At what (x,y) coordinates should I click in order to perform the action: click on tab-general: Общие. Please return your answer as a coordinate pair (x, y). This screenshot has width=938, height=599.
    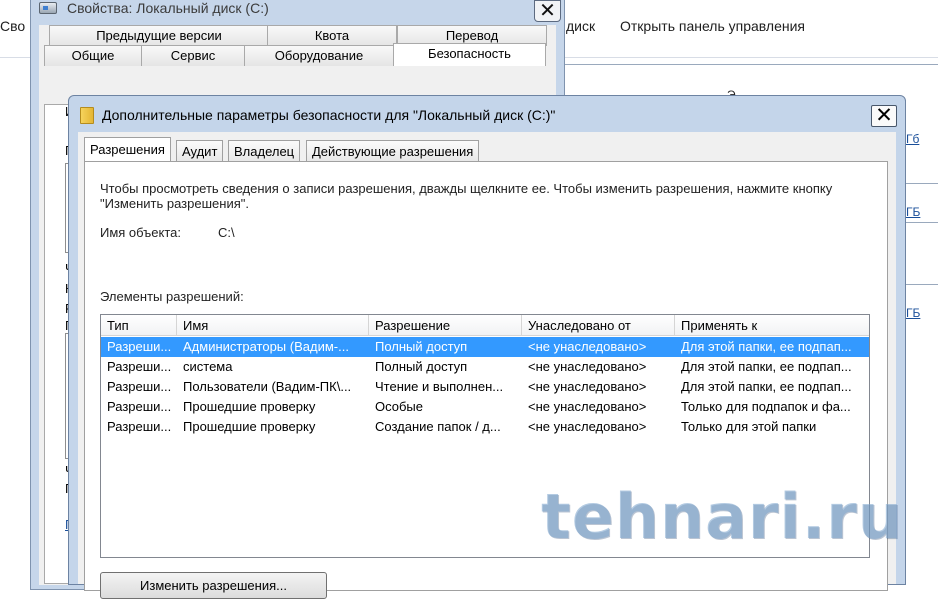
    Looking at the image, I should click on (93, 55).